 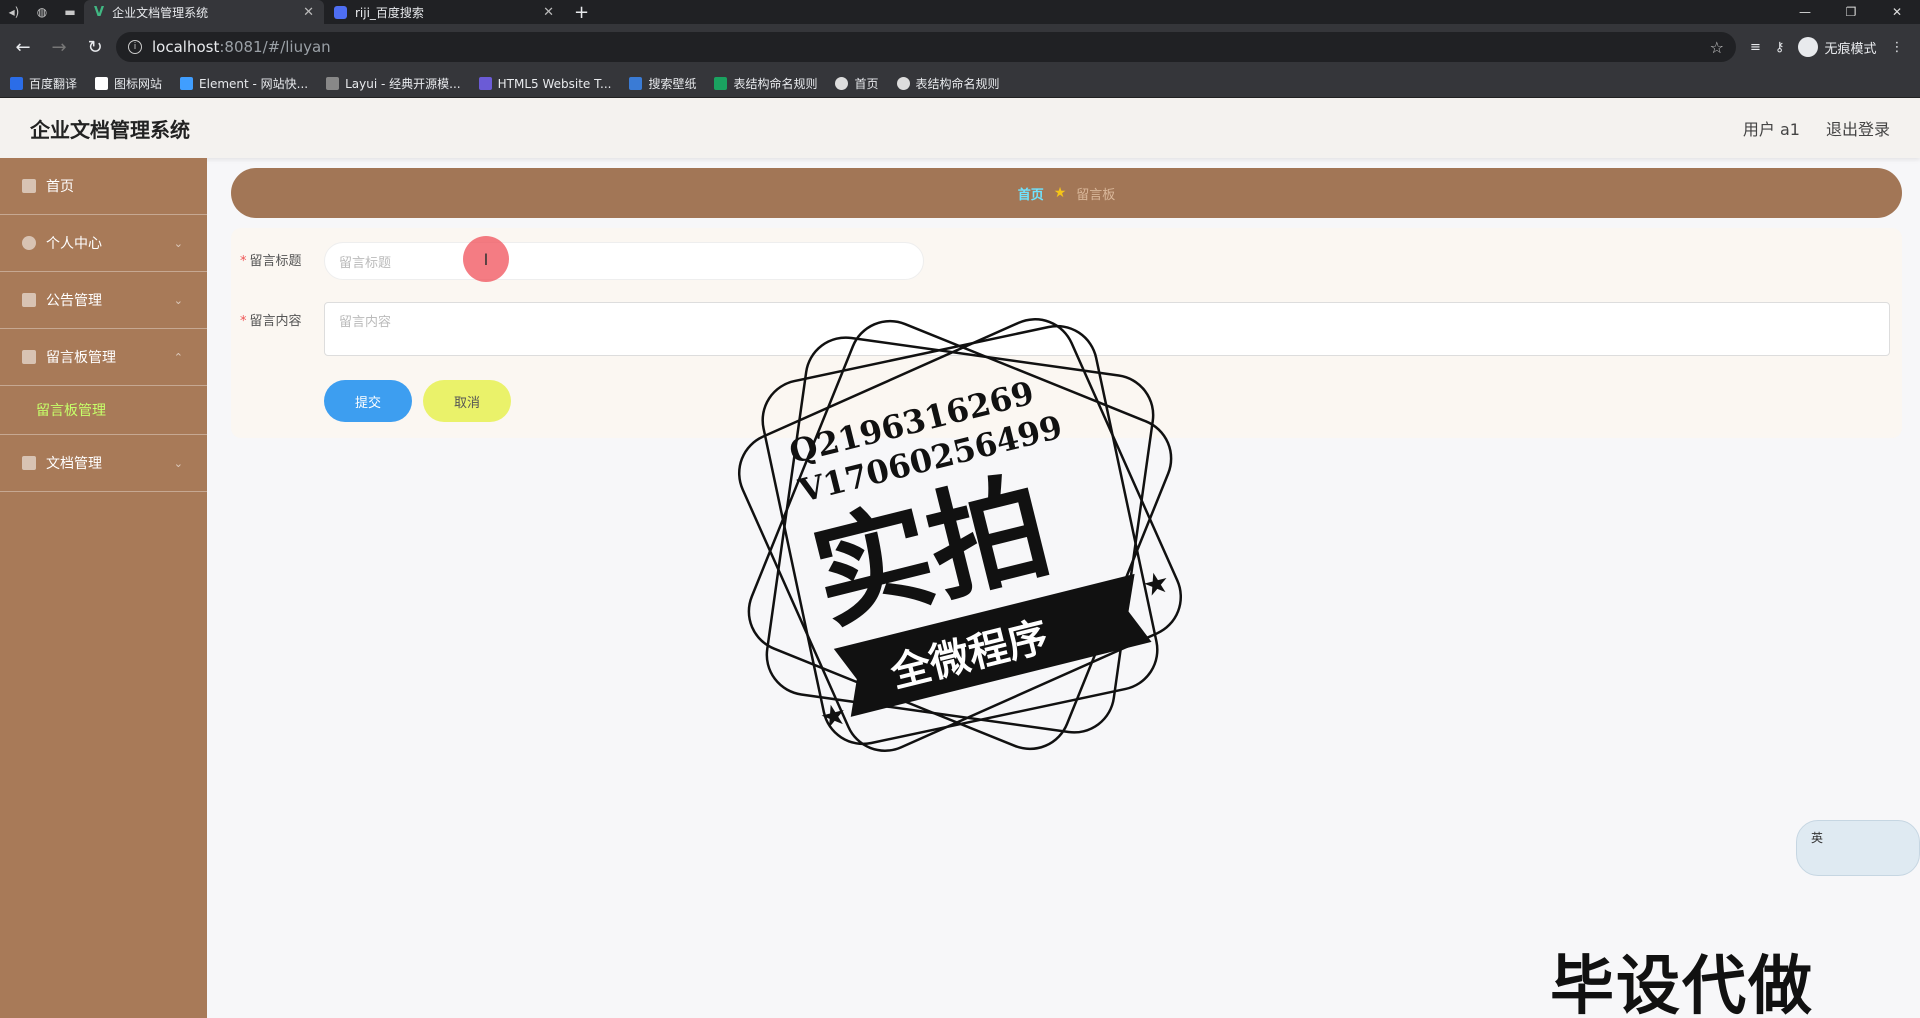 I want to click on current-user: 用户 a1, so click(x=1771, y=128).